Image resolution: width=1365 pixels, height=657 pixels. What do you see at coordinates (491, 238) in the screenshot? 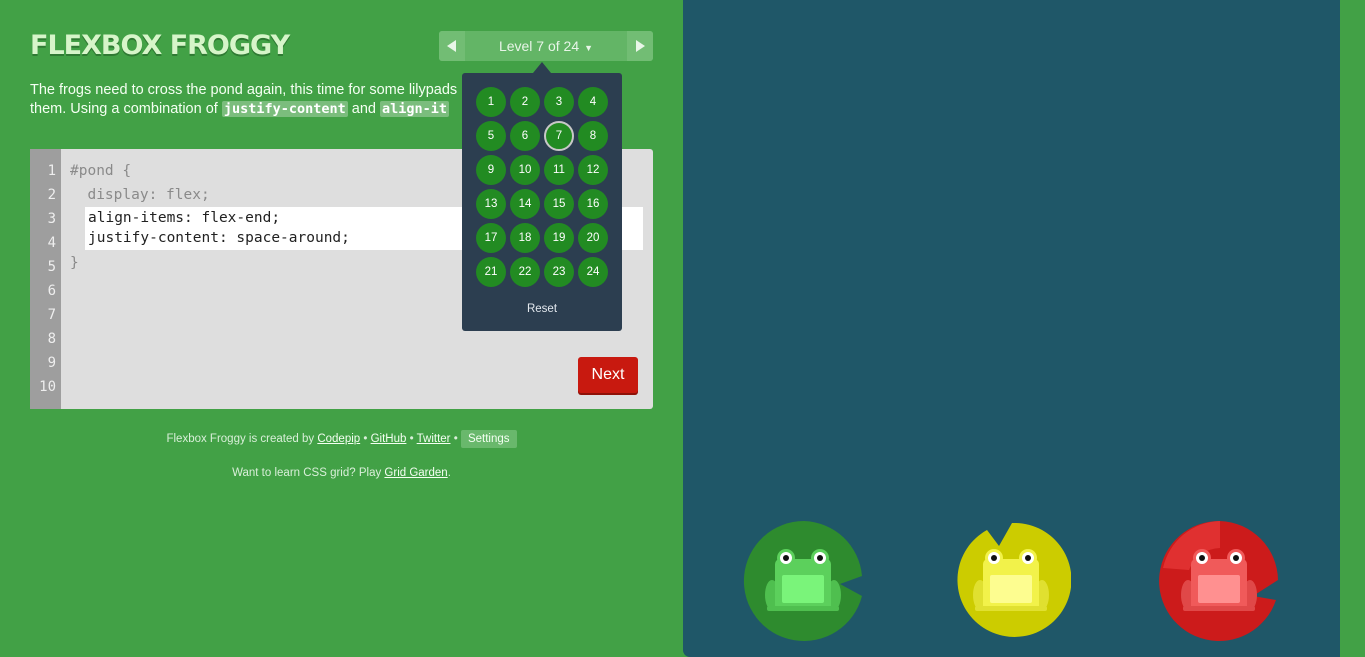
I see `level-17-button: 17` at bounding box center [491, 238].